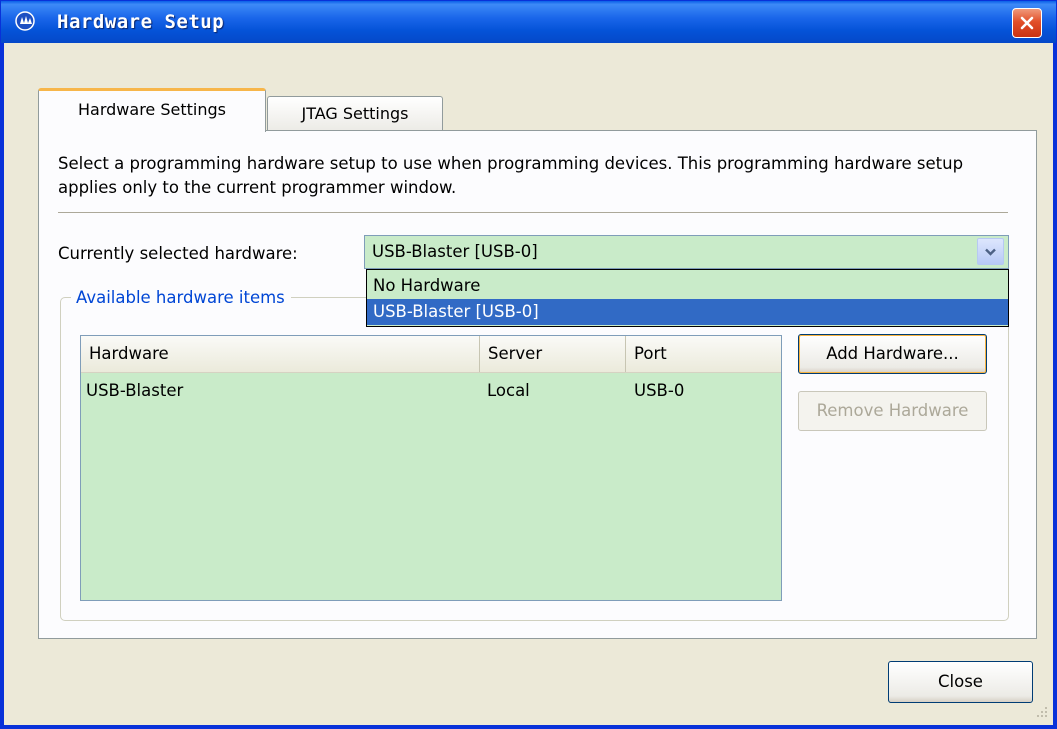 The width and height of the screenshot is (1057, 729). I want to click on window-frame-bottom, so click(528, 726).